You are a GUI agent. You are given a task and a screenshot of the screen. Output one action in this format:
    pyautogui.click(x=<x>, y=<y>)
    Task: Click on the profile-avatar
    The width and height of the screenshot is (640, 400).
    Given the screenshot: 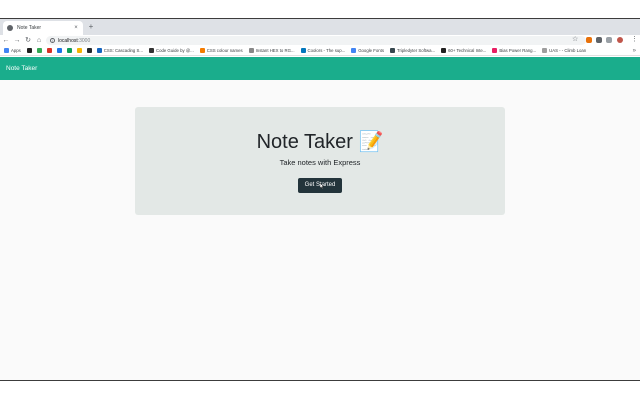 What is the action you would take?
    pyautogui.click(x=620, y=40)
    